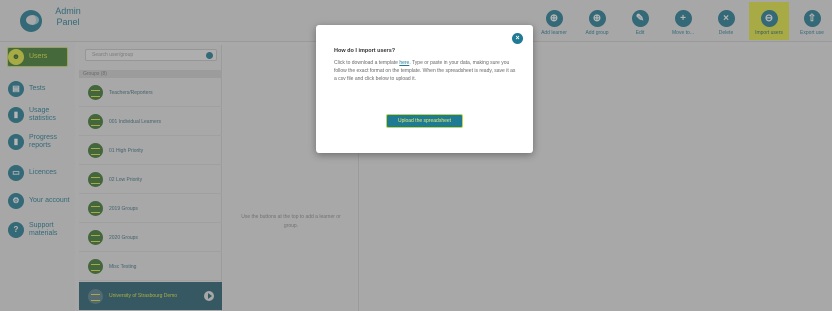 The width and height of the screenshot is (832, 311). What do you see at coordinates (424, 121) in the screenshot?
I see `upload-spreadsheet-button: Upload the spreadsheet` at bounding box center [424, 121].